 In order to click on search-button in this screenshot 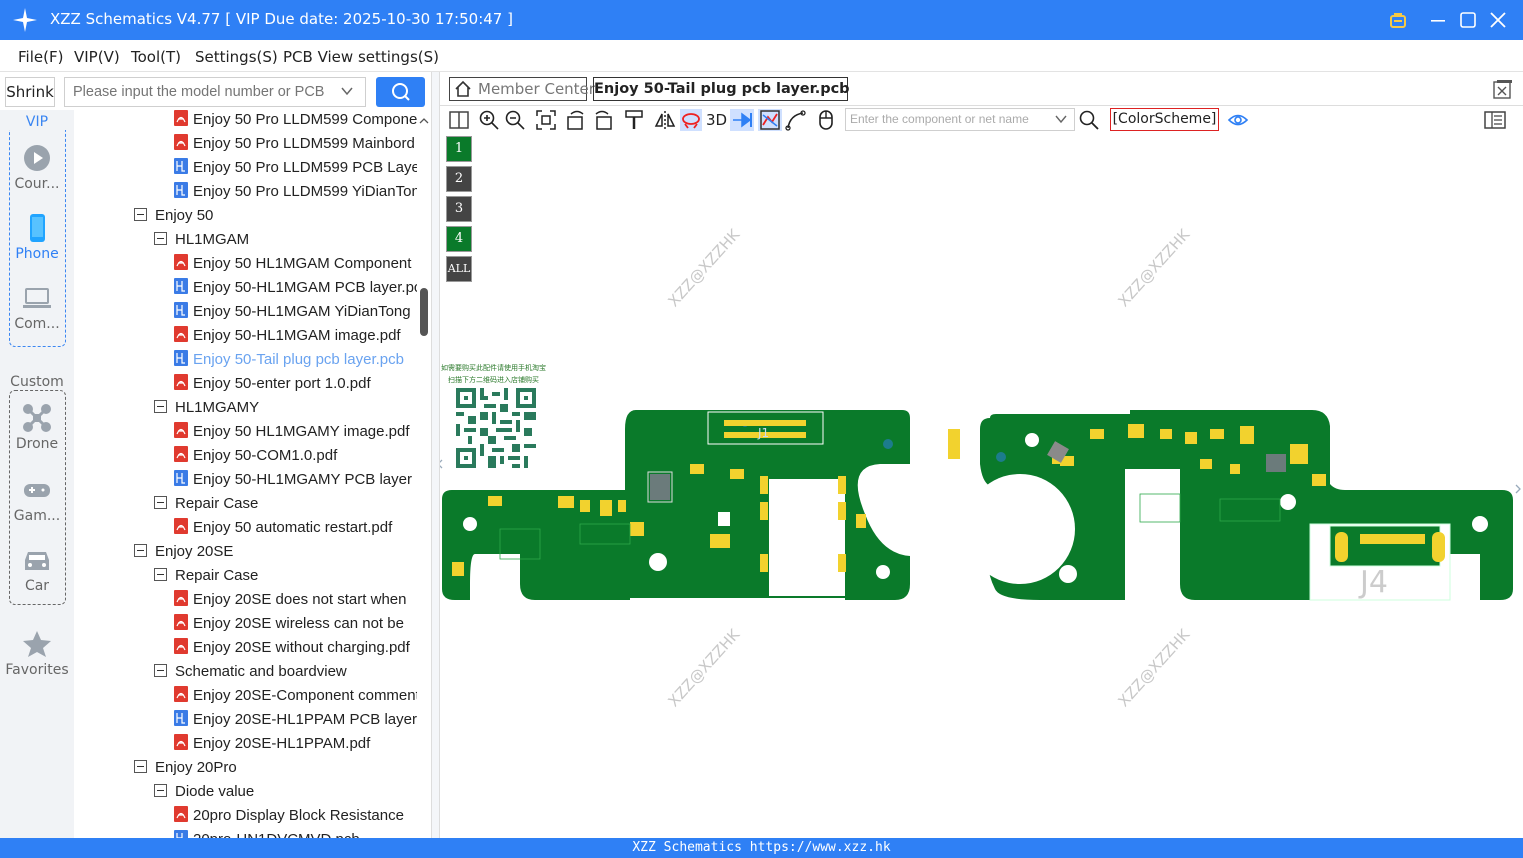, I will do `click(400, 92)`.